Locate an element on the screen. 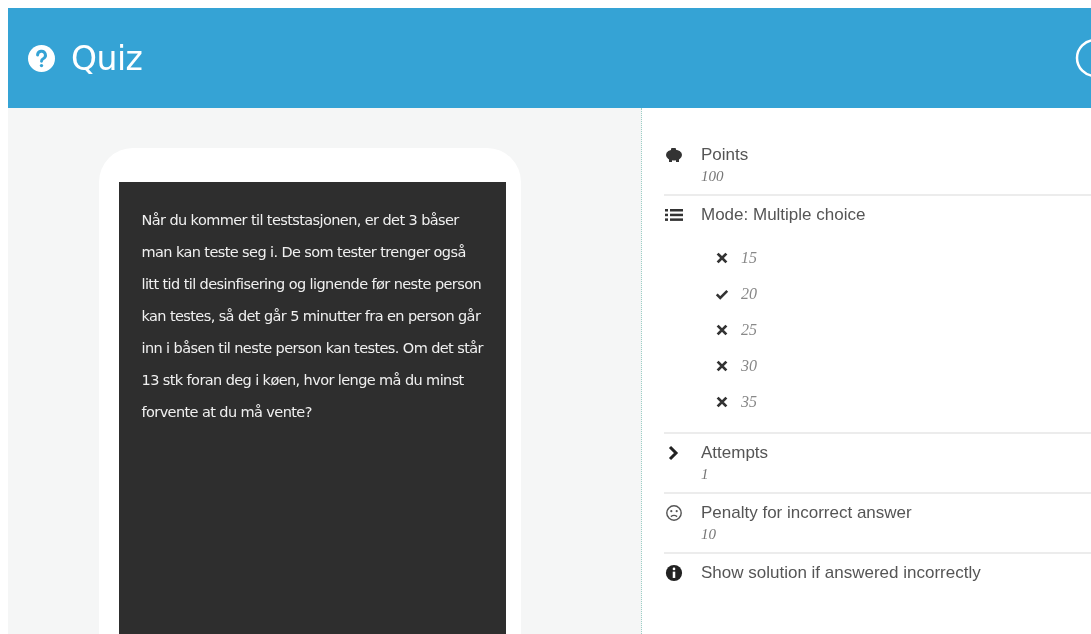 The width and height of the screenshot is (1091, 634). info-icon is located at coordinates (674, 573).